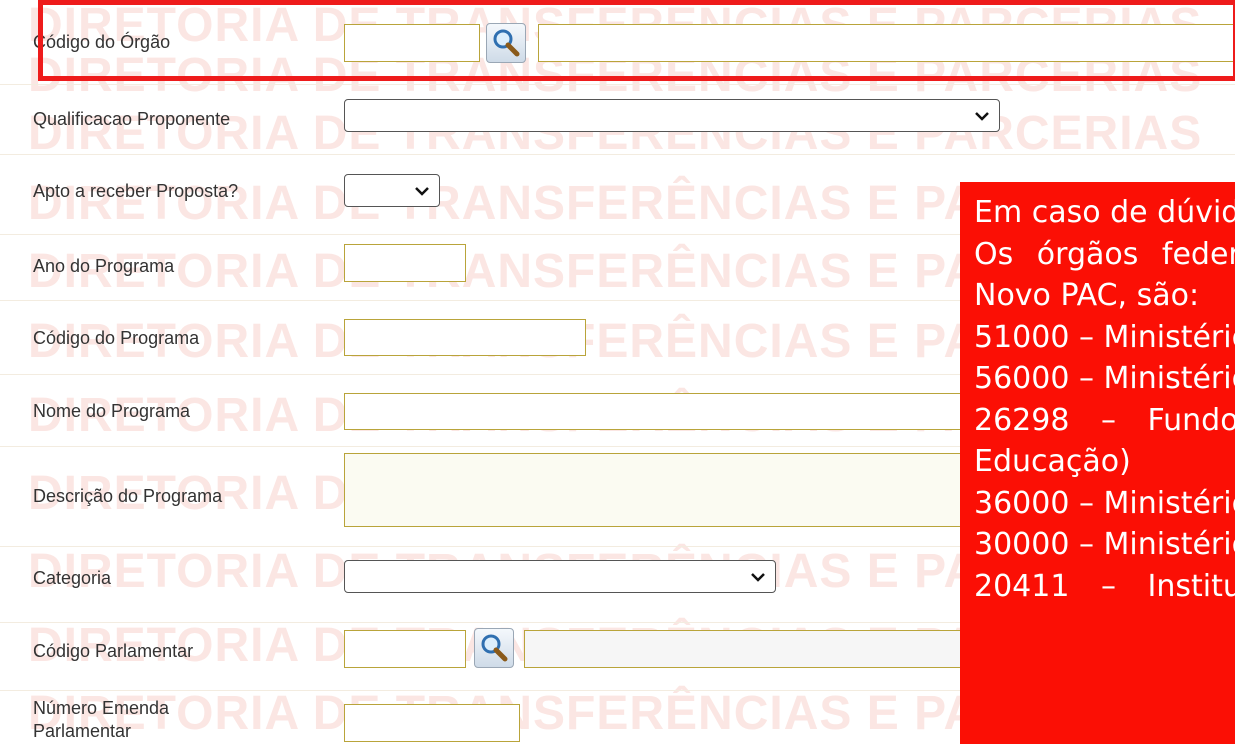 This screenshot has height=744, width=1235. Describe the element at coordinates (1104, 503) in the screenshot. I see `note-line: 36000 – Ministério` at that location.